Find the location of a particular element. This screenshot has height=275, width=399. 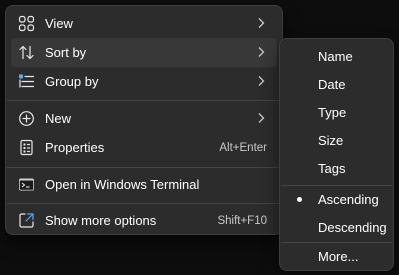

properties-icon is located at coordinates (26, 147).